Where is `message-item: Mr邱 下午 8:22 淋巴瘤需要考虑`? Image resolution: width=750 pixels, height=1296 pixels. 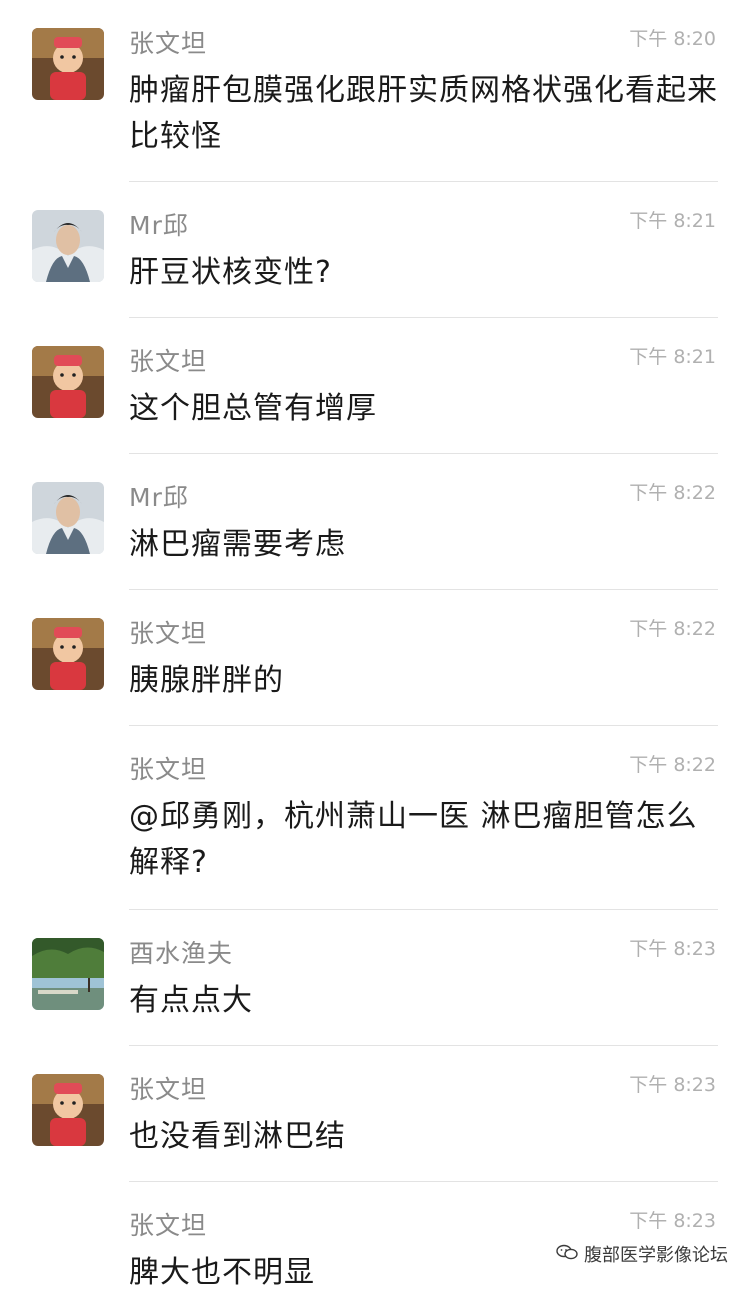
message-item: Mr邱 下午 8:22 淋巴瘤需要考虑 is located at coordinates (375, 522).